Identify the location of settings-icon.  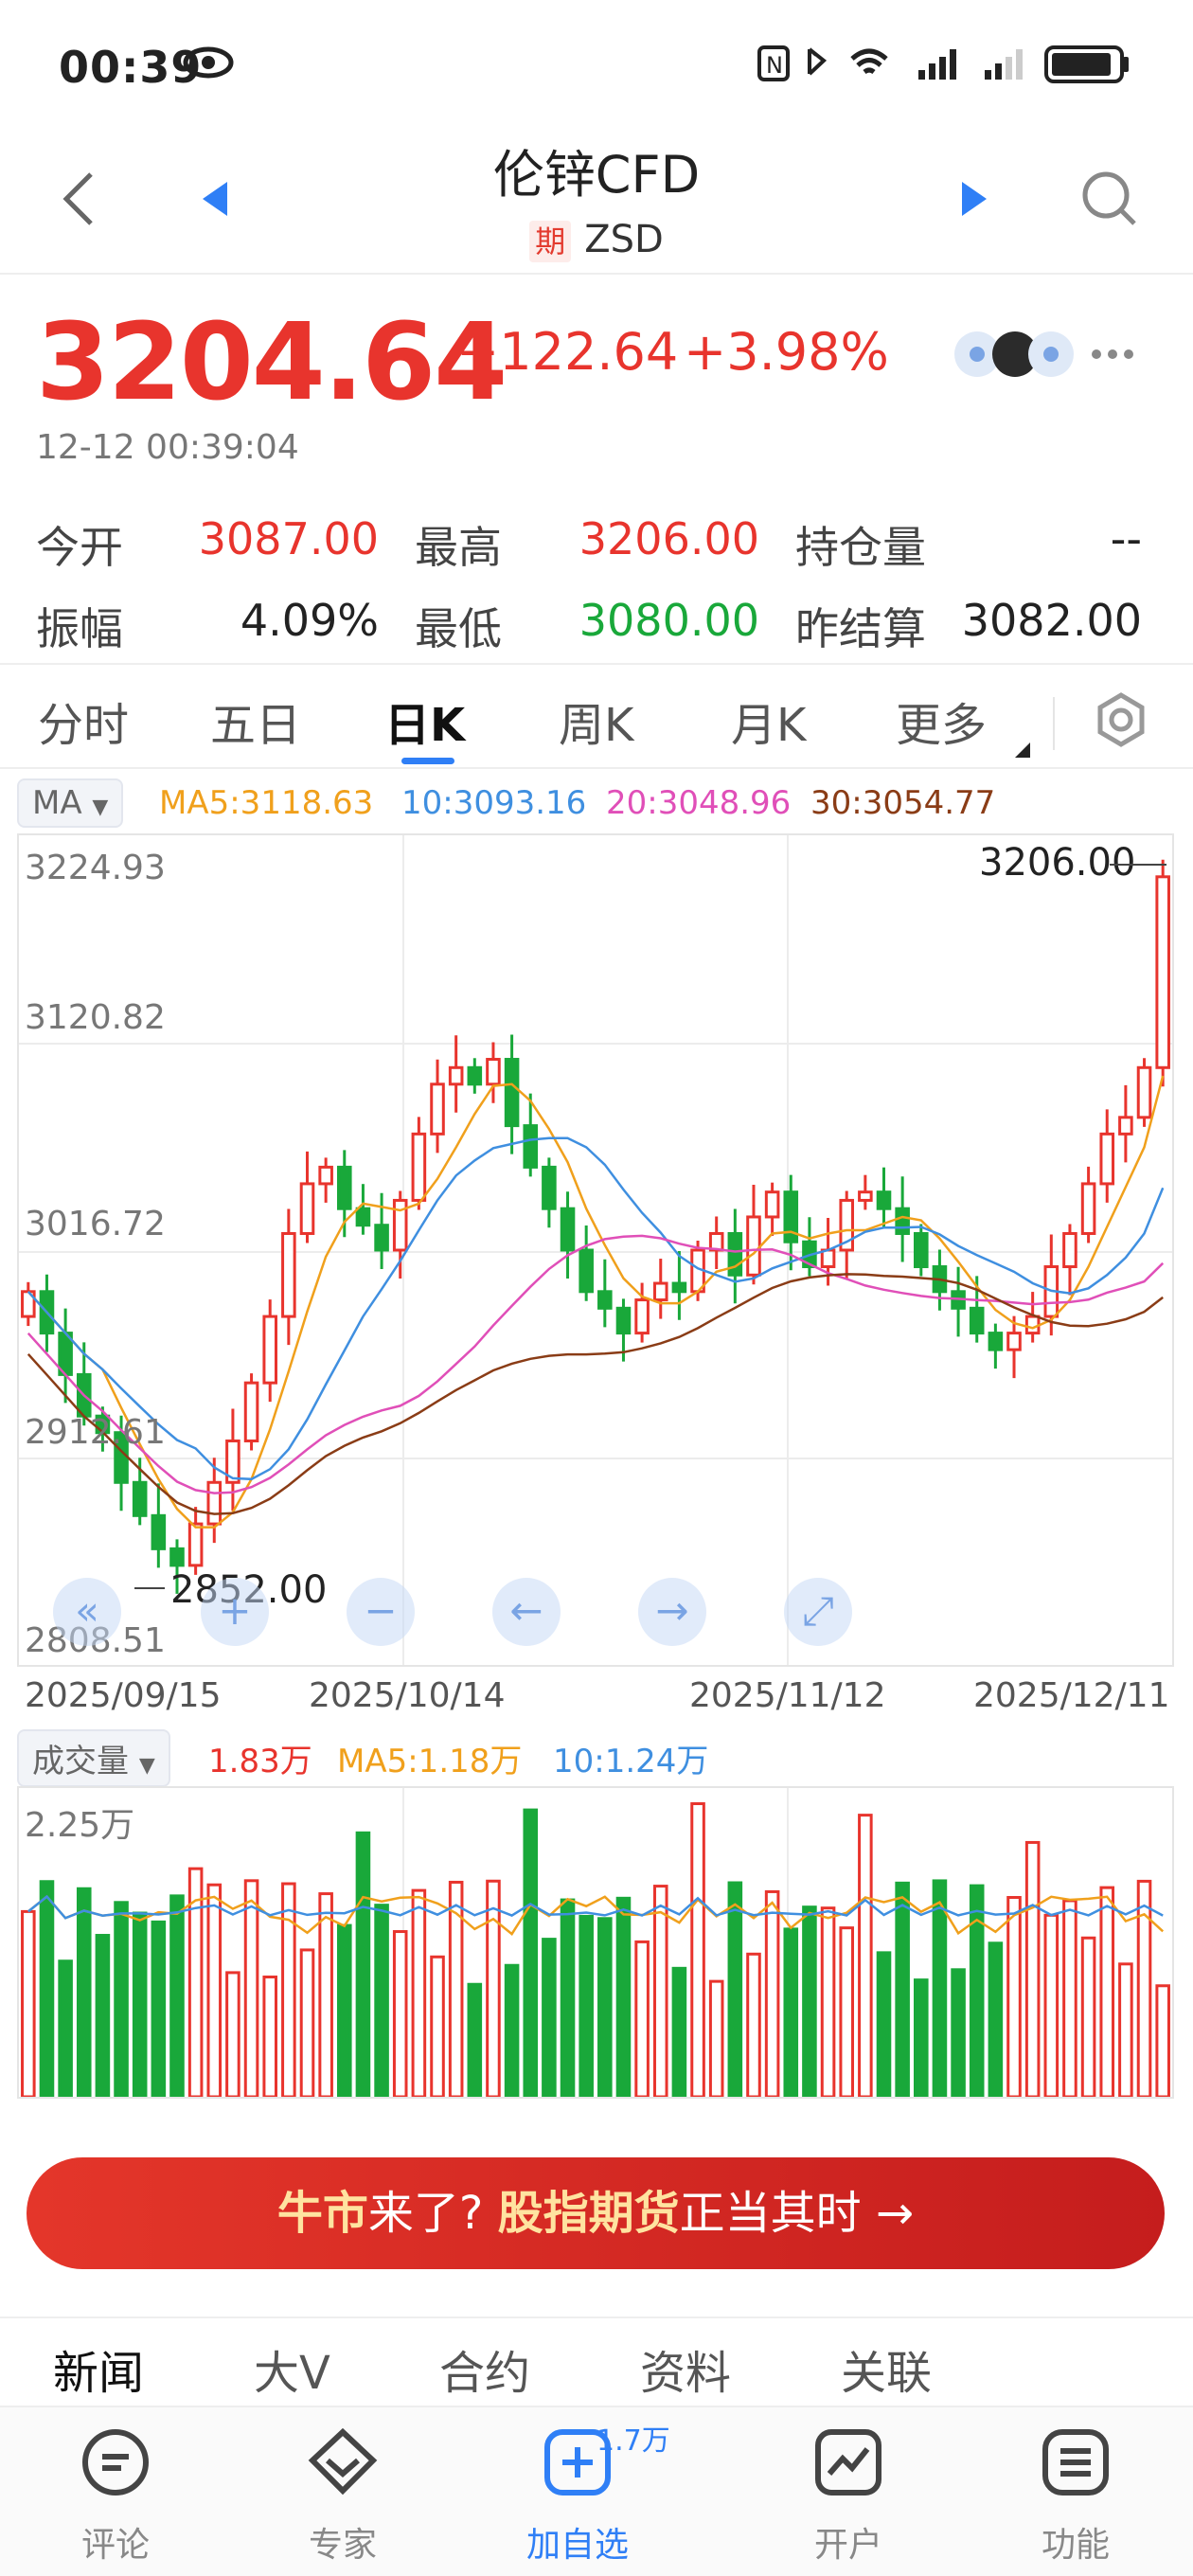
(1121, 719).